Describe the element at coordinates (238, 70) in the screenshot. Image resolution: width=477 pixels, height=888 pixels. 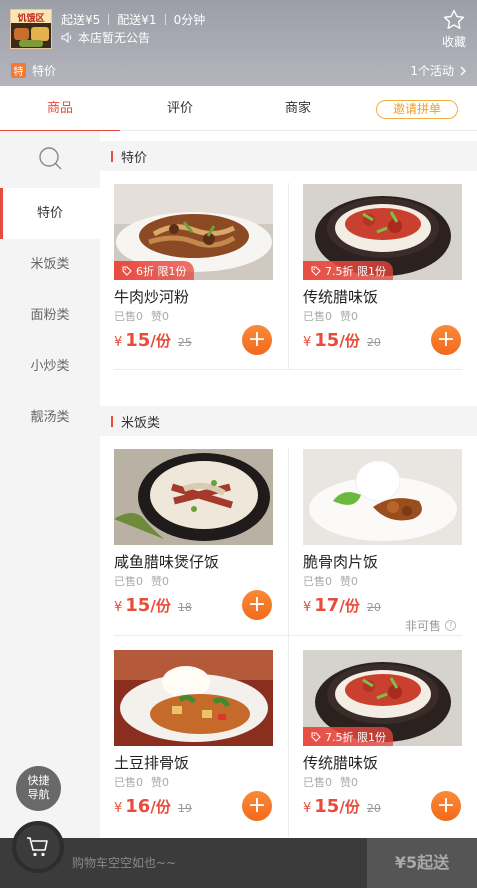
I see `promo-row: 特 特价 1个活动` at that location.